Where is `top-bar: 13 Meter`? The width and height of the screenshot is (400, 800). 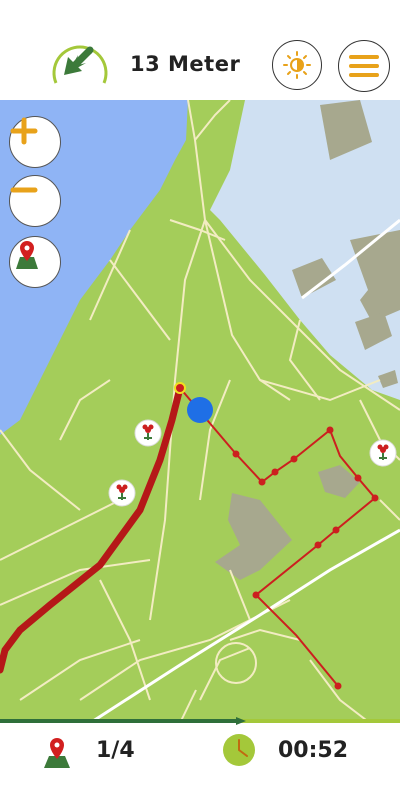 top-bar: 13 Meter is located at coordinates (200, 50).